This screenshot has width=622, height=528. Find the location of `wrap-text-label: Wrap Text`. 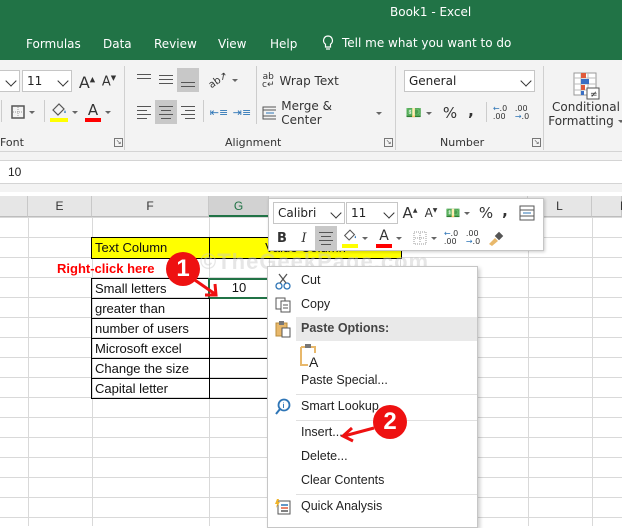

wrap-text-label: Wrap Text is located at coordinates (309, 81).